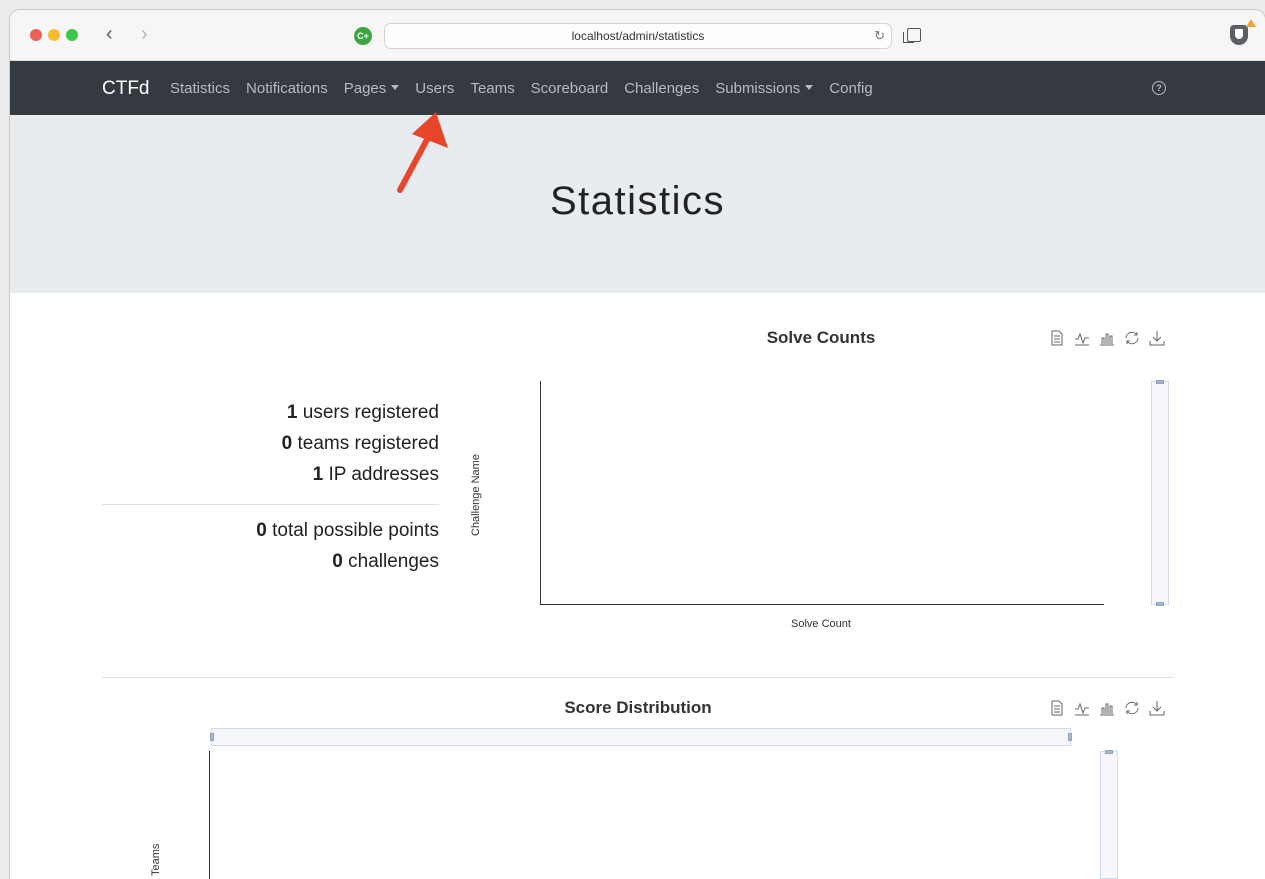 Image resolution: width=1265 pixels, height=879 pixels. What do you see at coordinates (821, 624) in the screenshot?
I see `solve-counts-xlabel: Solve Count` at bounding box center [821, 624].